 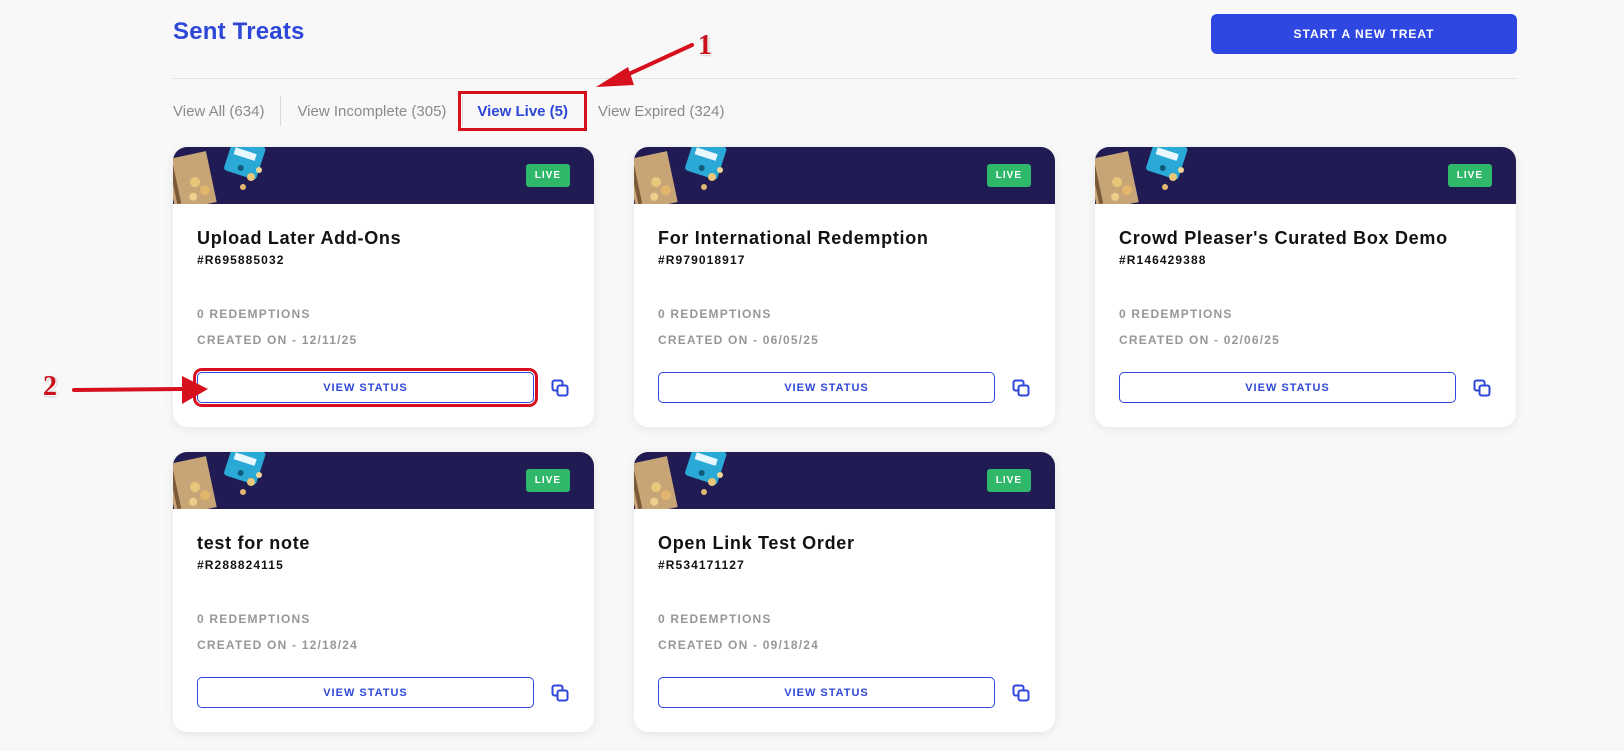 What do you see at coordinates (50, 386) in the screenshot?
I see `annotation-label-2: 2` at bounding box center [50, 386].